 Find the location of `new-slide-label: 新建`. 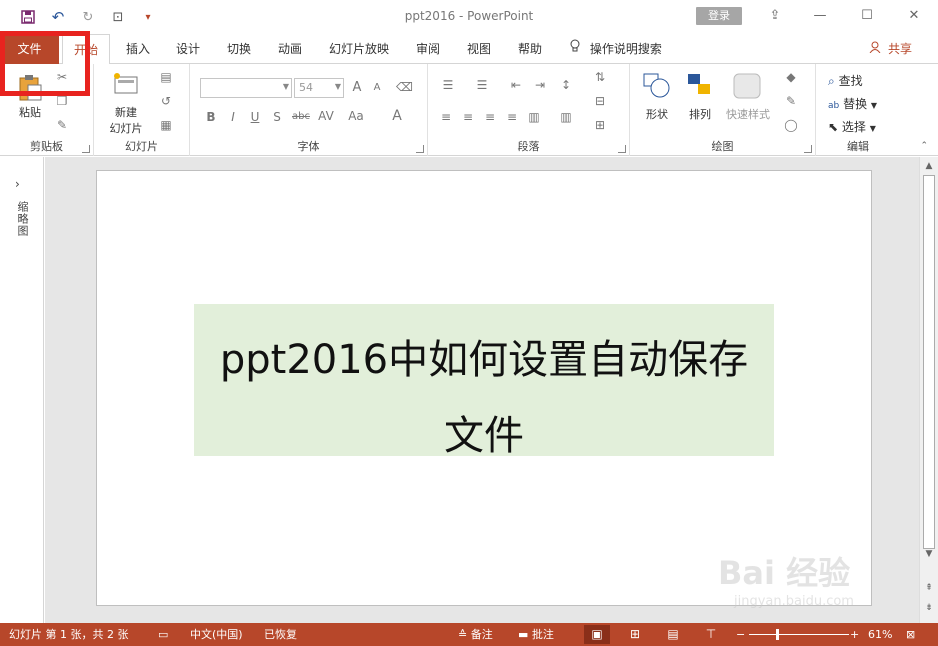

new-slide-label: 新建 is located at coordinates (126, 112).